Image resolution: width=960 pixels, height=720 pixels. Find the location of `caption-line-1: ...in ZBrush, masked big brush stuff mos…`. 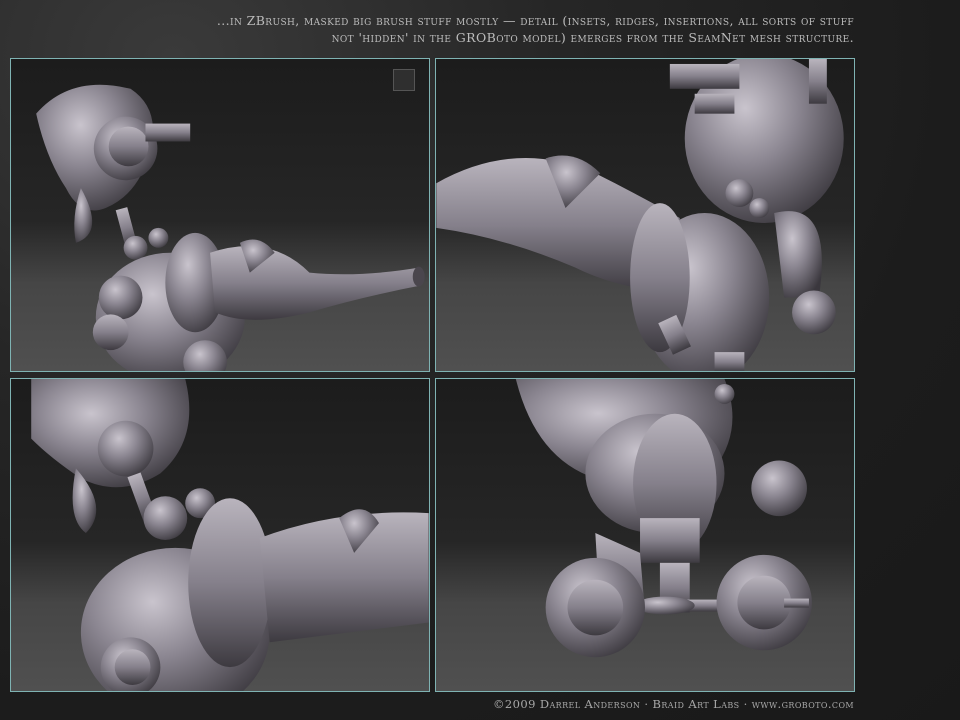

caption-line-1: ...in ZBrush, masked big brush stuff mos… is located at coordinates (535, 20).